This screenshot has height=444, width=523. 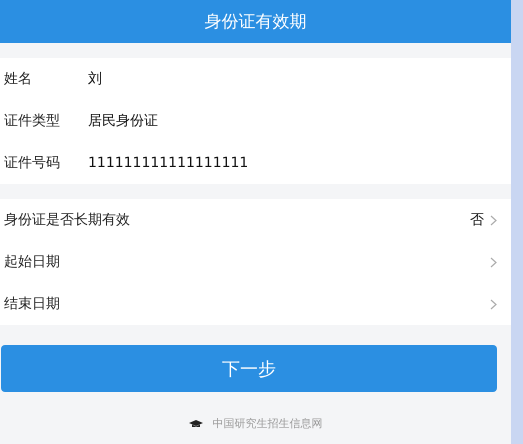 What do you see at coordinates (32, 262) in the screenshot?
I see `option-label: 起始日期` at bounding box center [32, 262].